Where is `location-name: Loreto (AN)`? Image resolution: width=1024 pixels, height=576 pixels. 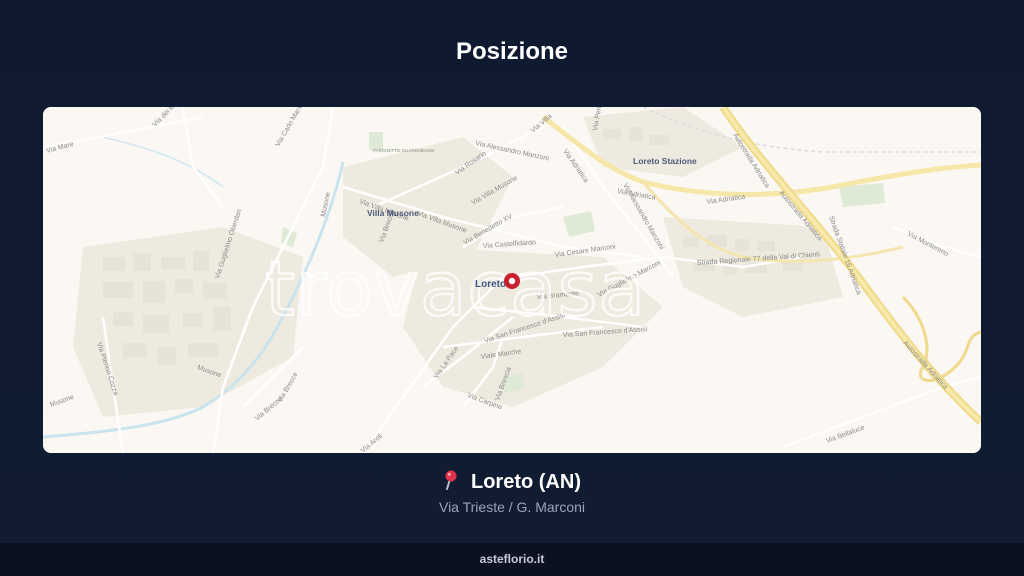 location-name: Loreto (AN) is located at coordinates (526, 482).